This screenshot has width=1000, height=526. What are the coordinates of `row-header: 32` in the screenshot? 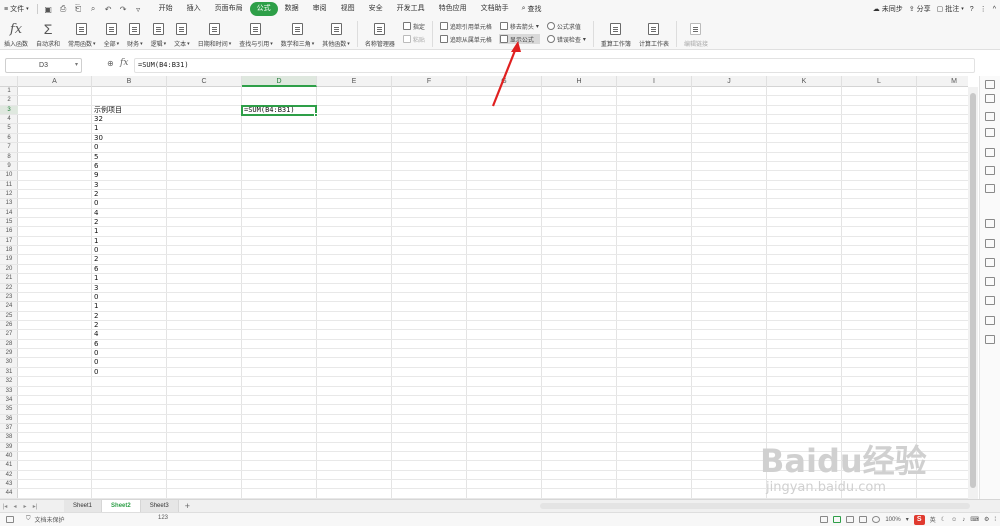 It's located at (9, 382).